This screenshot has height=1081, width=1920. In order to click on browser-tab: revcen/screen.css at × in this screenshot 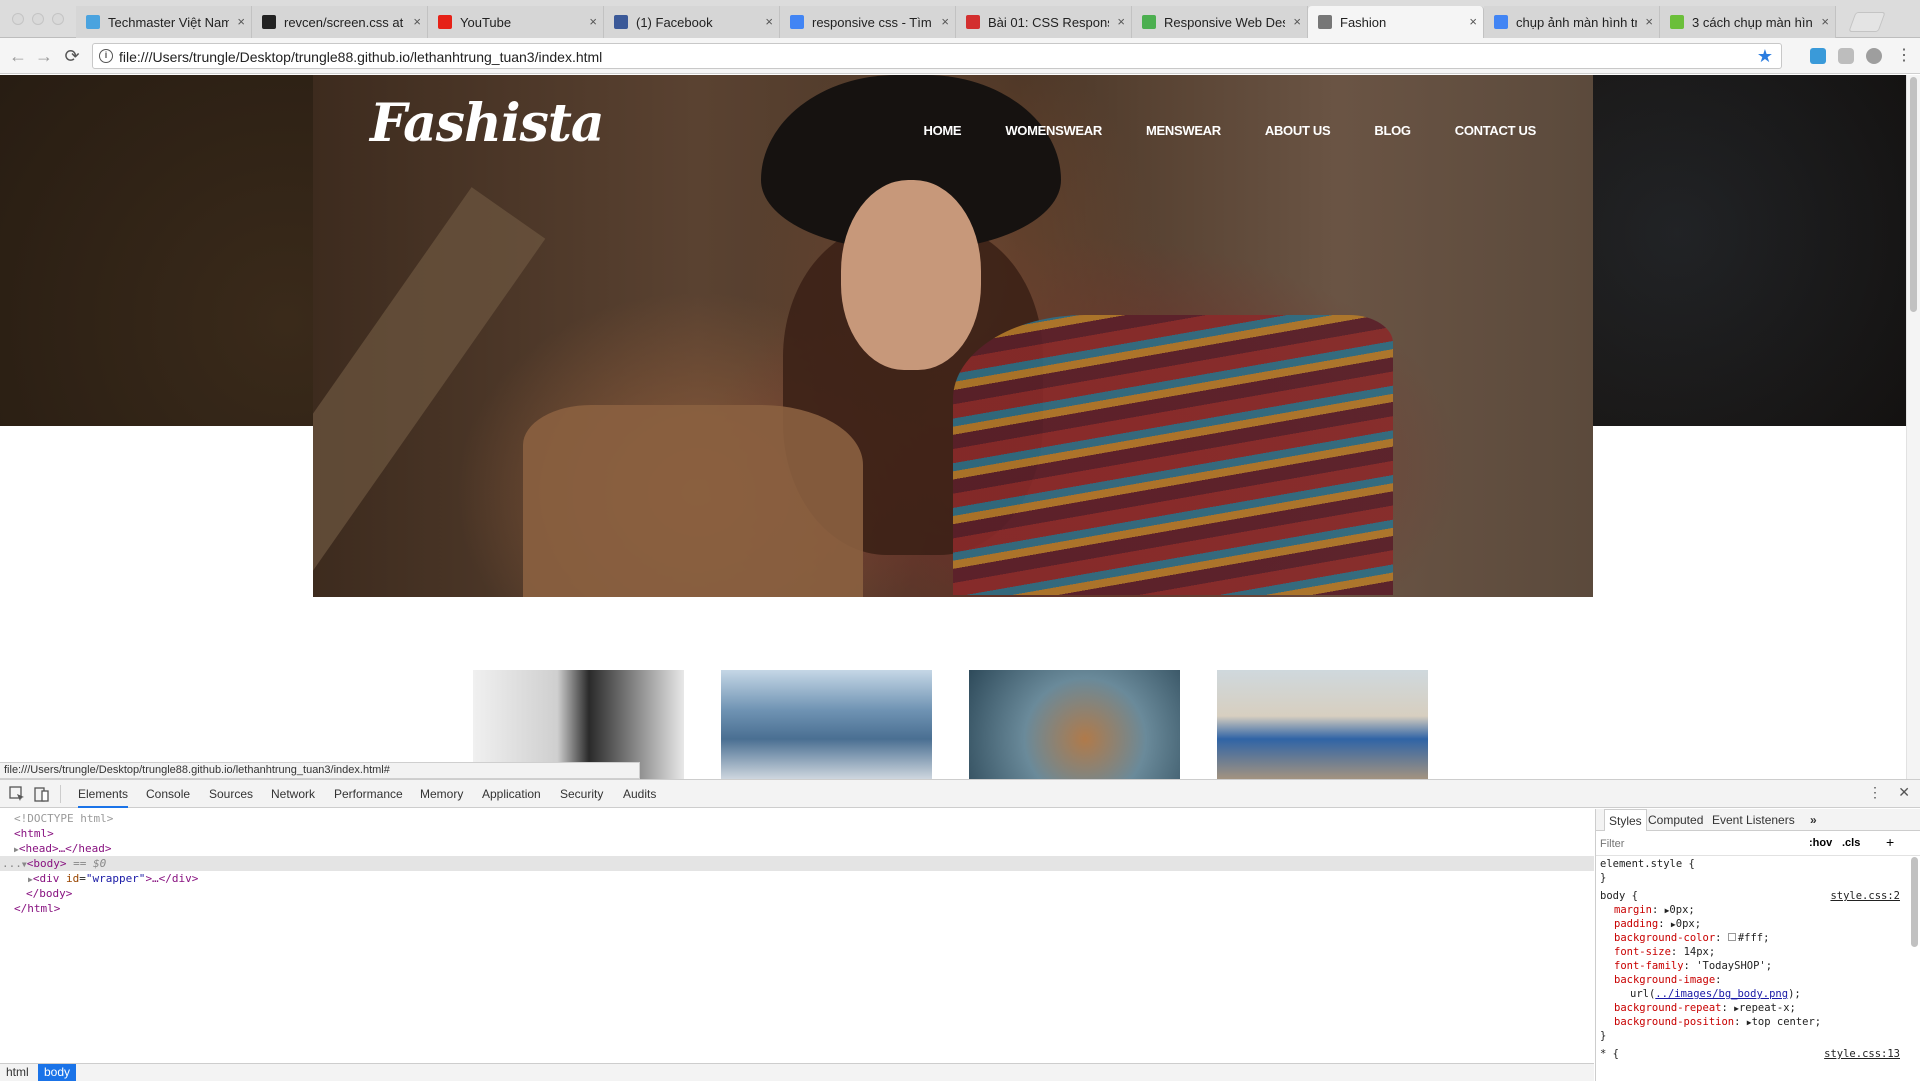, I will do `click(340, 22)`.